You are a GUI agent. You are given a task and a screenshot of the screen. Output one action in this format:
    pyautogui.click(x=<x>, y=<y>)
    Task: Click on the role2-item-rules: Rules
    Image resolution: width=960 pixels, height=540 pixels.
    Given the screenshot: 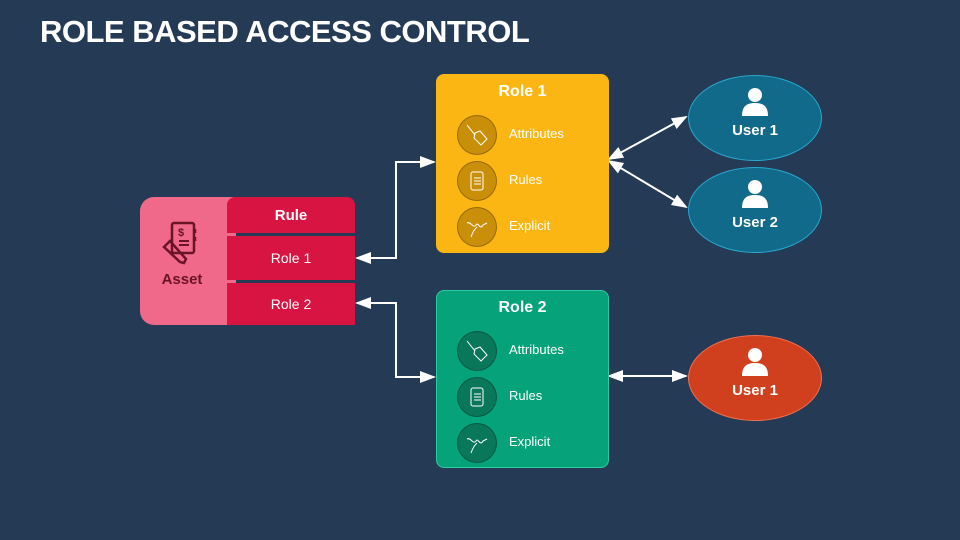 What is the action you would take?
    pyautogui.click(x=532, y=397)
    